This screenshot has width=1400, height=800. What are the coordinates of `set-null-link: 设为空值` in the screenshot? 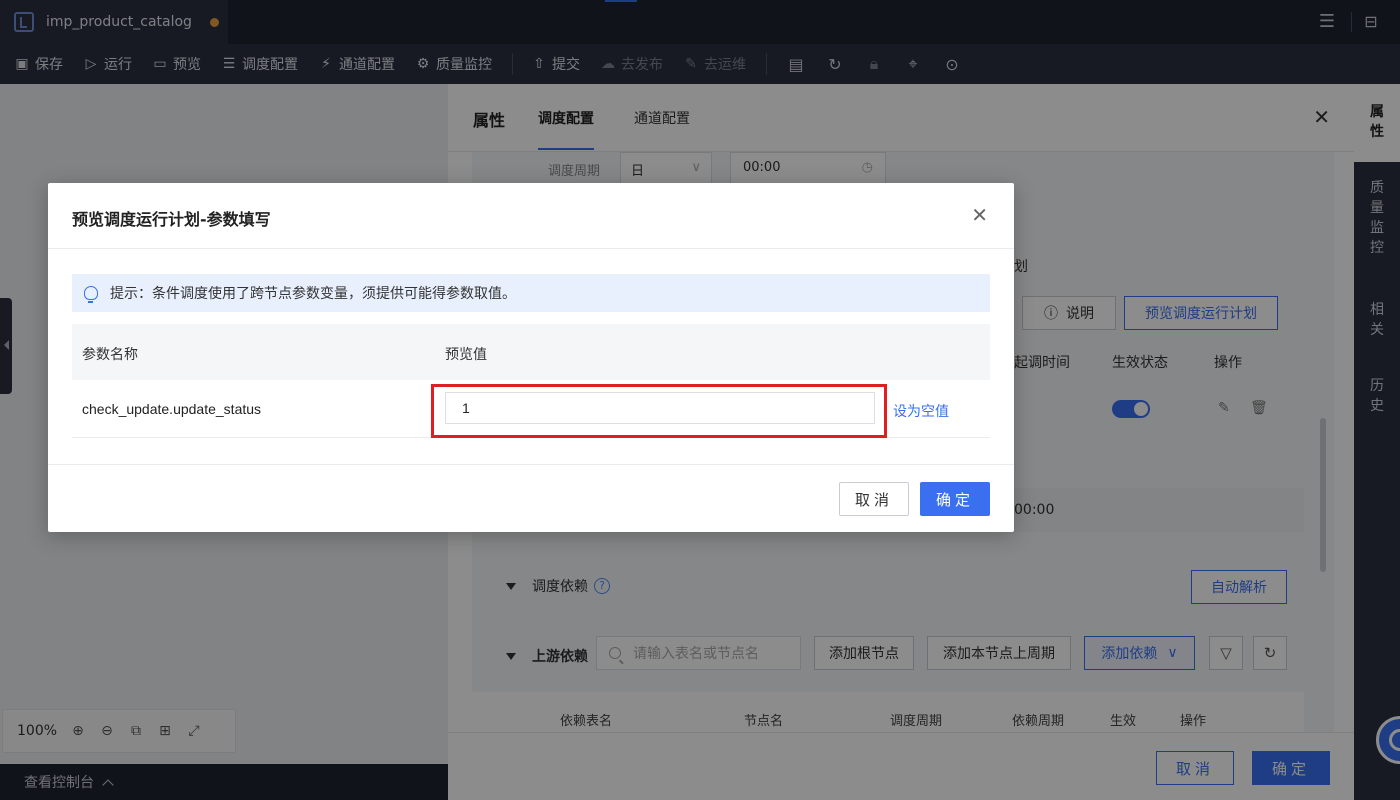 It's located at (921, 411).